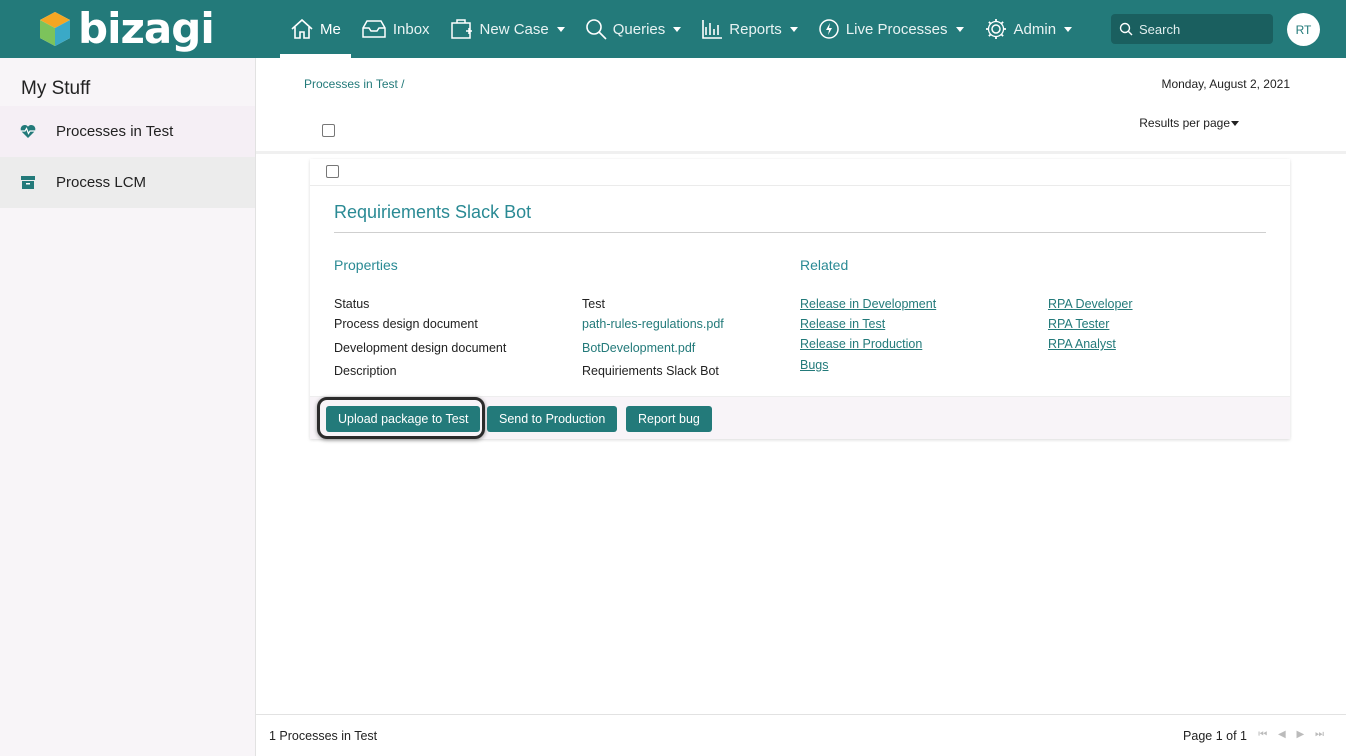 This screenshot has height=756, width=1346. I want to click on archive-icon, so click(28, 182).